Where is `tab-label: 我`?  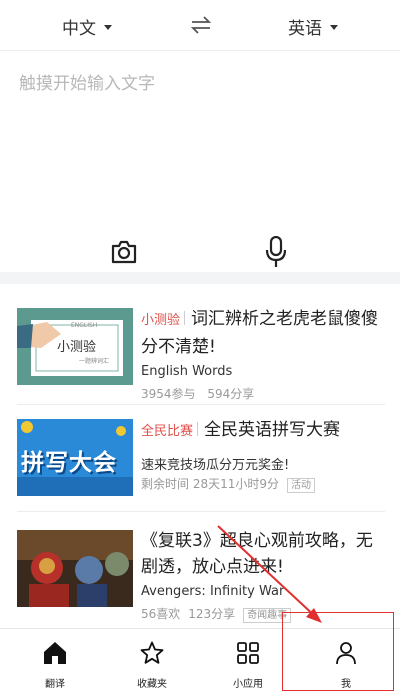 tab-label: 我 is located at coordinates (346, 684).